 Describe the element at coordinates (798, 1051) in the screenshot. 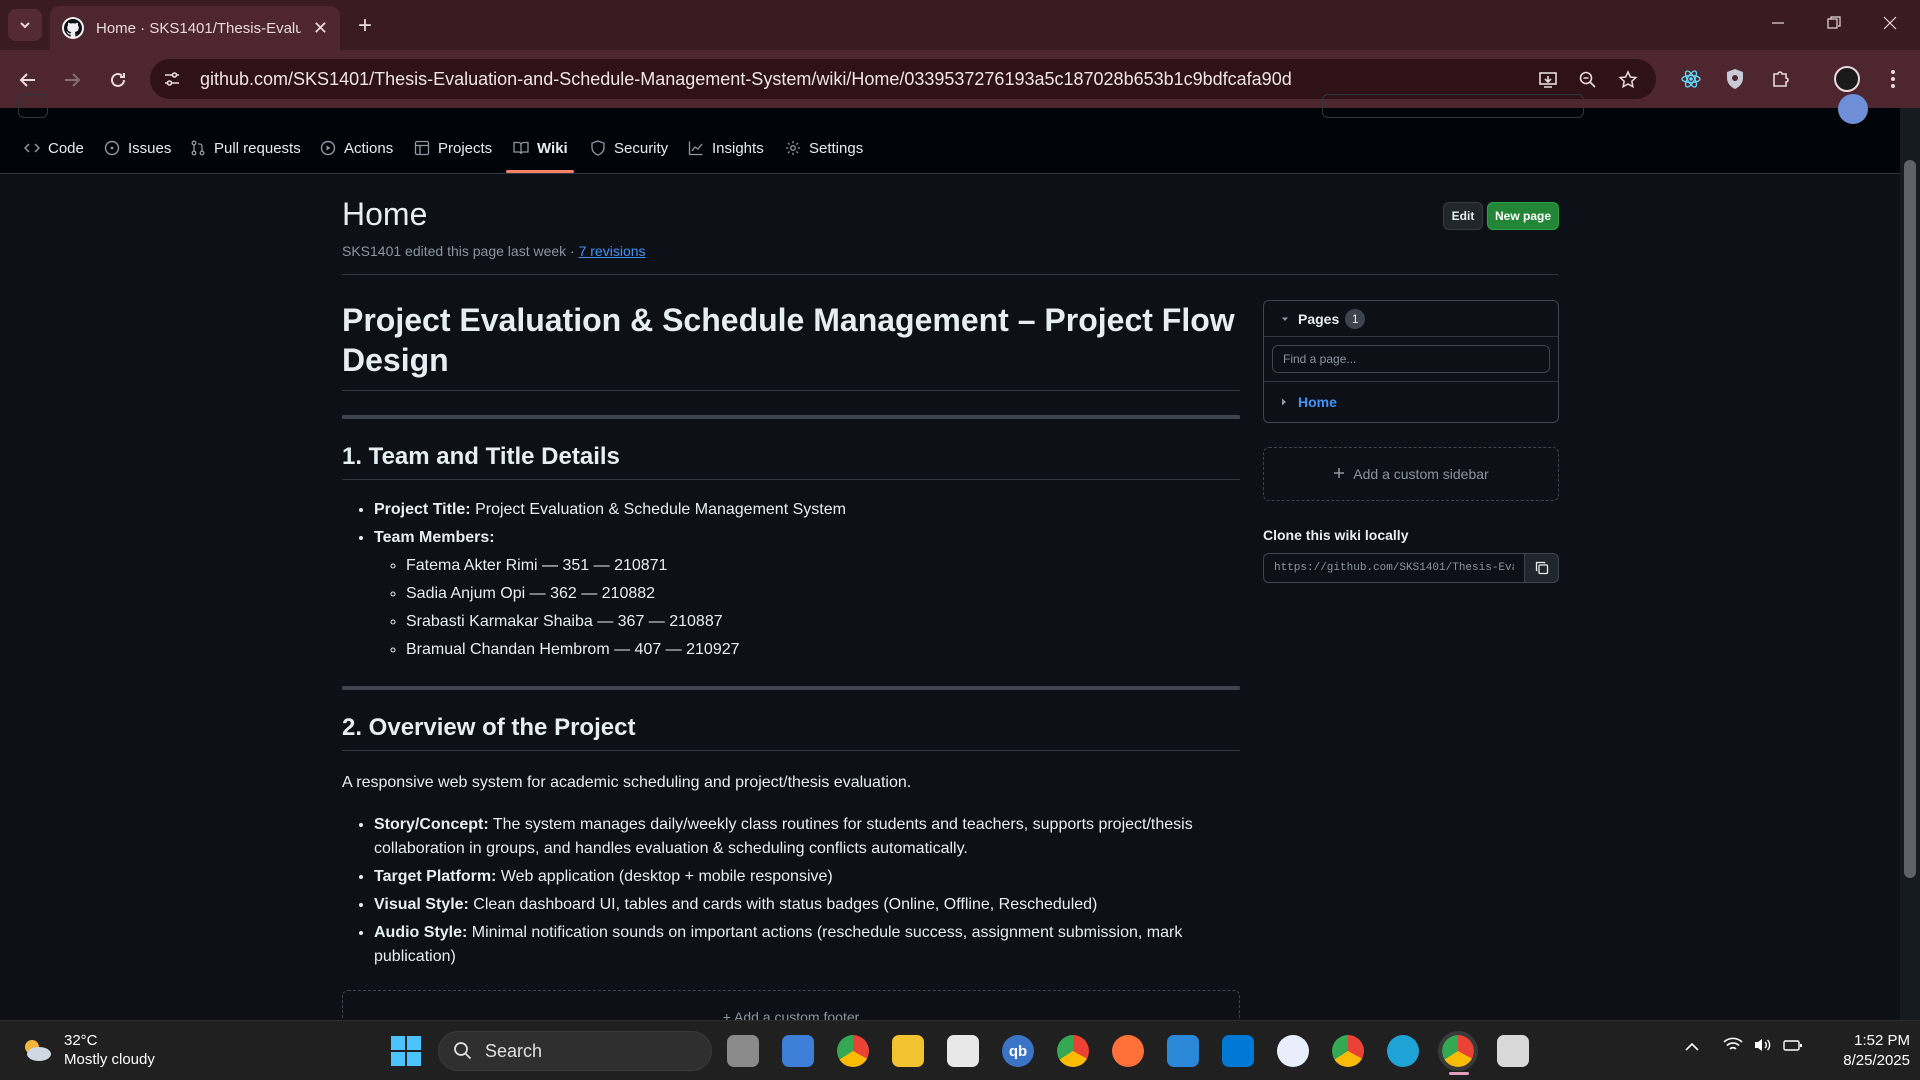

I see `photos-app-icon` at that location.